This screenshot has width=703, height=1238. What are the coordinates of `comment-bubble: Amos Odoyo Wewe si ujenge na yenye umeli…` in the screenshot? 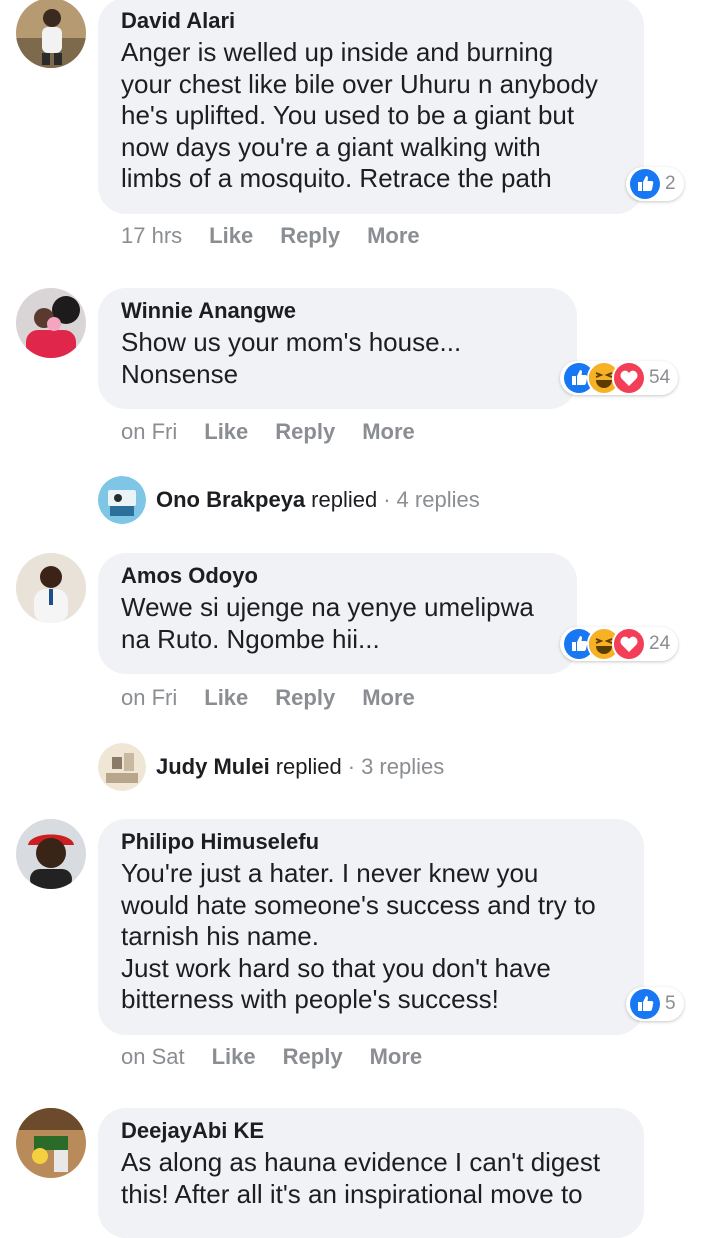 It's located at (337, 613).